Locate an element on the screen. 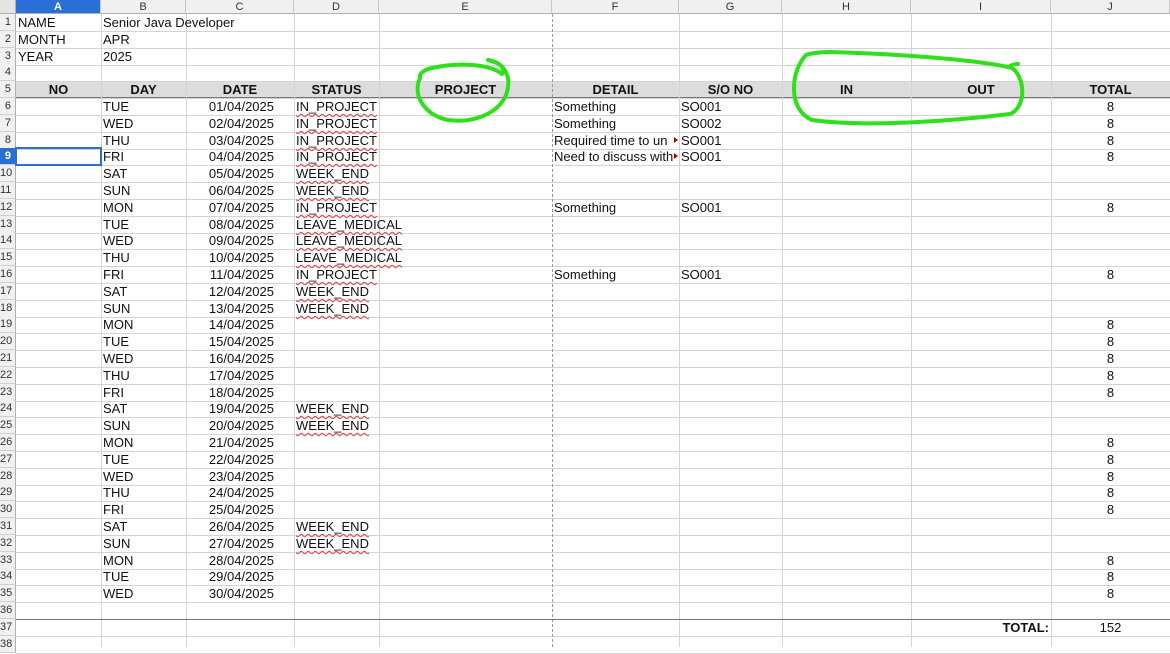 Image resolution: width=1170 pixels, height=654 pixels. info-value: 2025 is located at coordinates (251, 56).